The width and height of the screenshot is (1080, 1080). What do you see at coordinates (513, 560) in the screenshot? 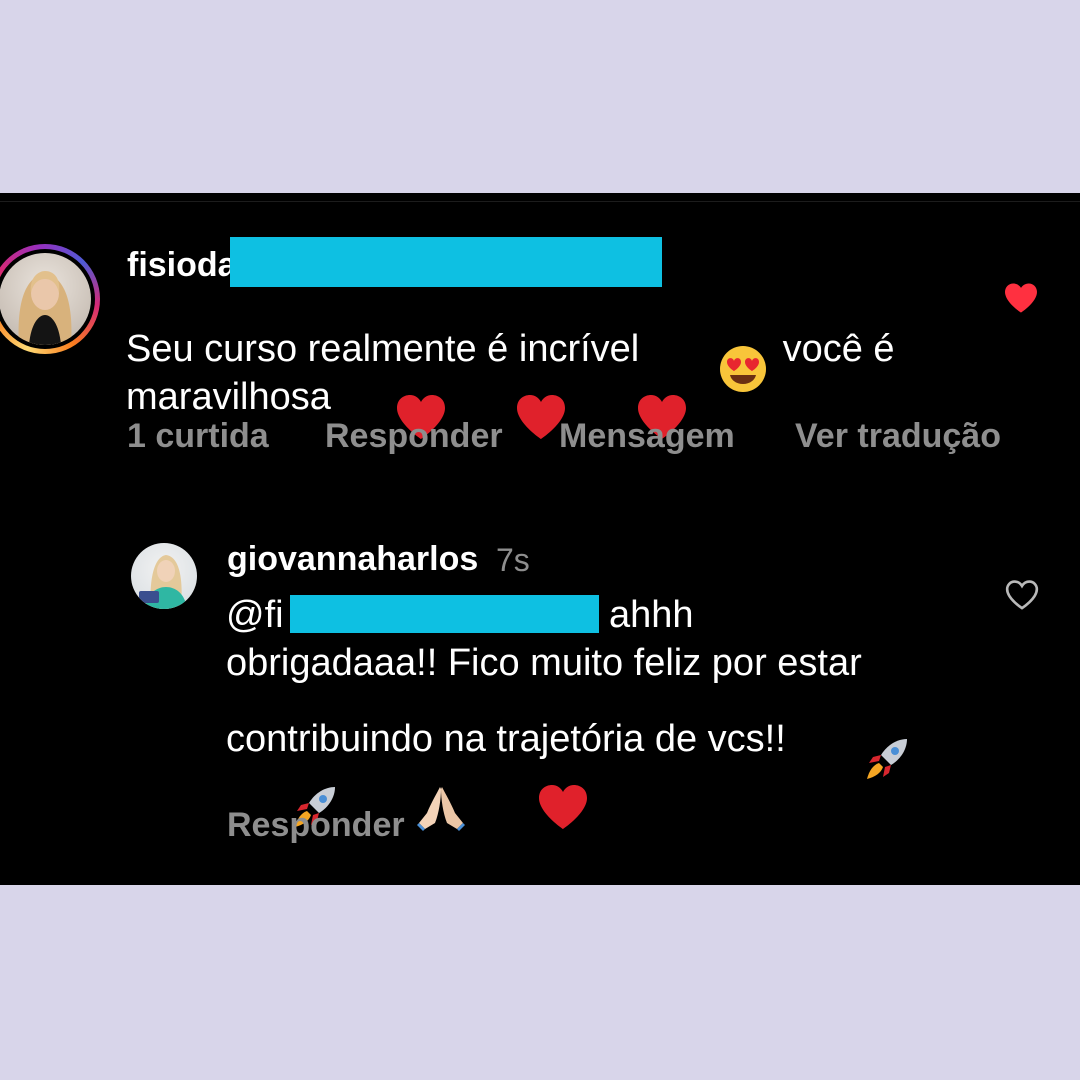
I see `reply-timestamp: 7s` at bounding box center [513, 560].